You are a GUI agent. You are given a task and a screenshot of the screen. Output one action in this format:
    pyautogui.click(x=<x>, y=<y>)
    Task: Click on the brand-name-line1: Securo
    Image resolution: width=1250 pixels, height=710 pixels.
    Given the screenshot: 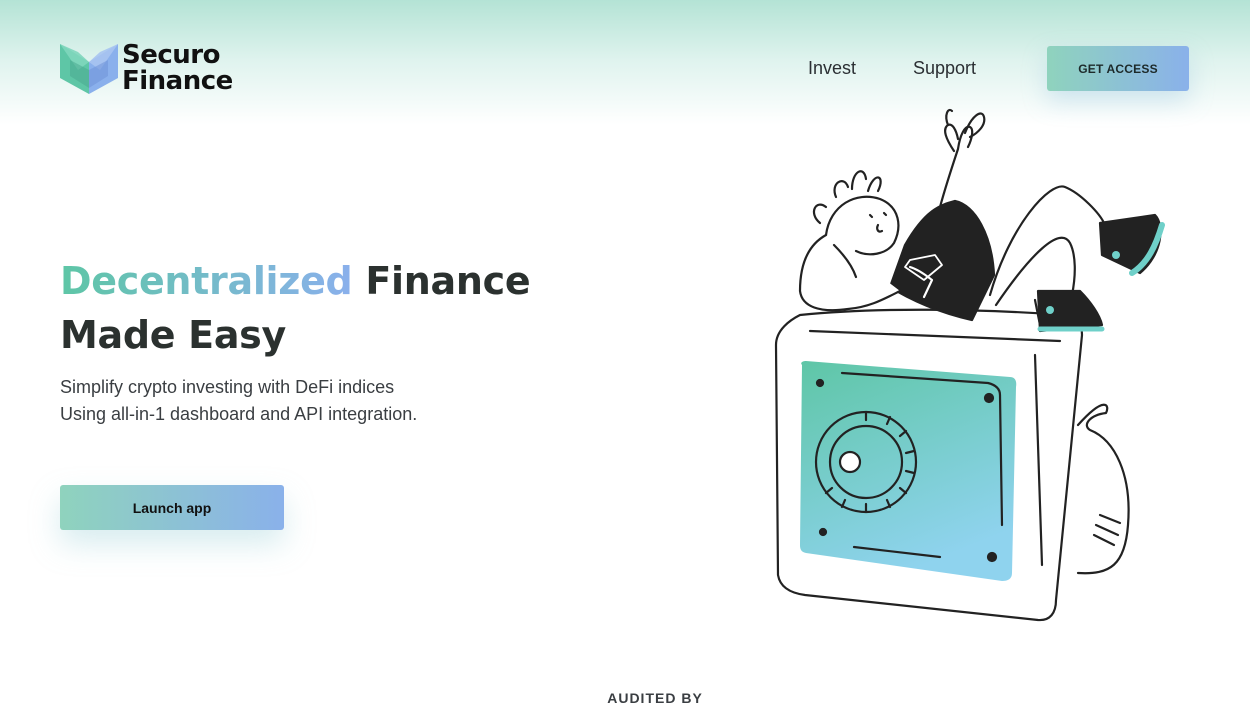 What is the action you would take?
    pyautogui.click(x=171, y=55)
    